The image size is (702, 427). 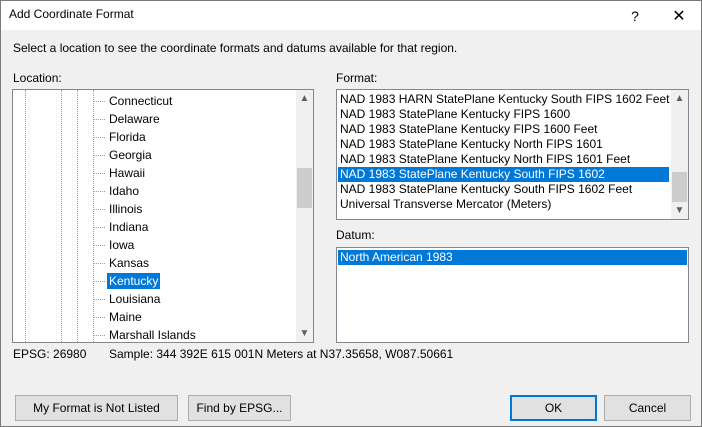 What do you see at coordinates (503, 114) in the screenshot?
I see `format-list-item: NAD 1983 StatePlane Kentucky FIPS 1600` at bounding box center [503, 114].